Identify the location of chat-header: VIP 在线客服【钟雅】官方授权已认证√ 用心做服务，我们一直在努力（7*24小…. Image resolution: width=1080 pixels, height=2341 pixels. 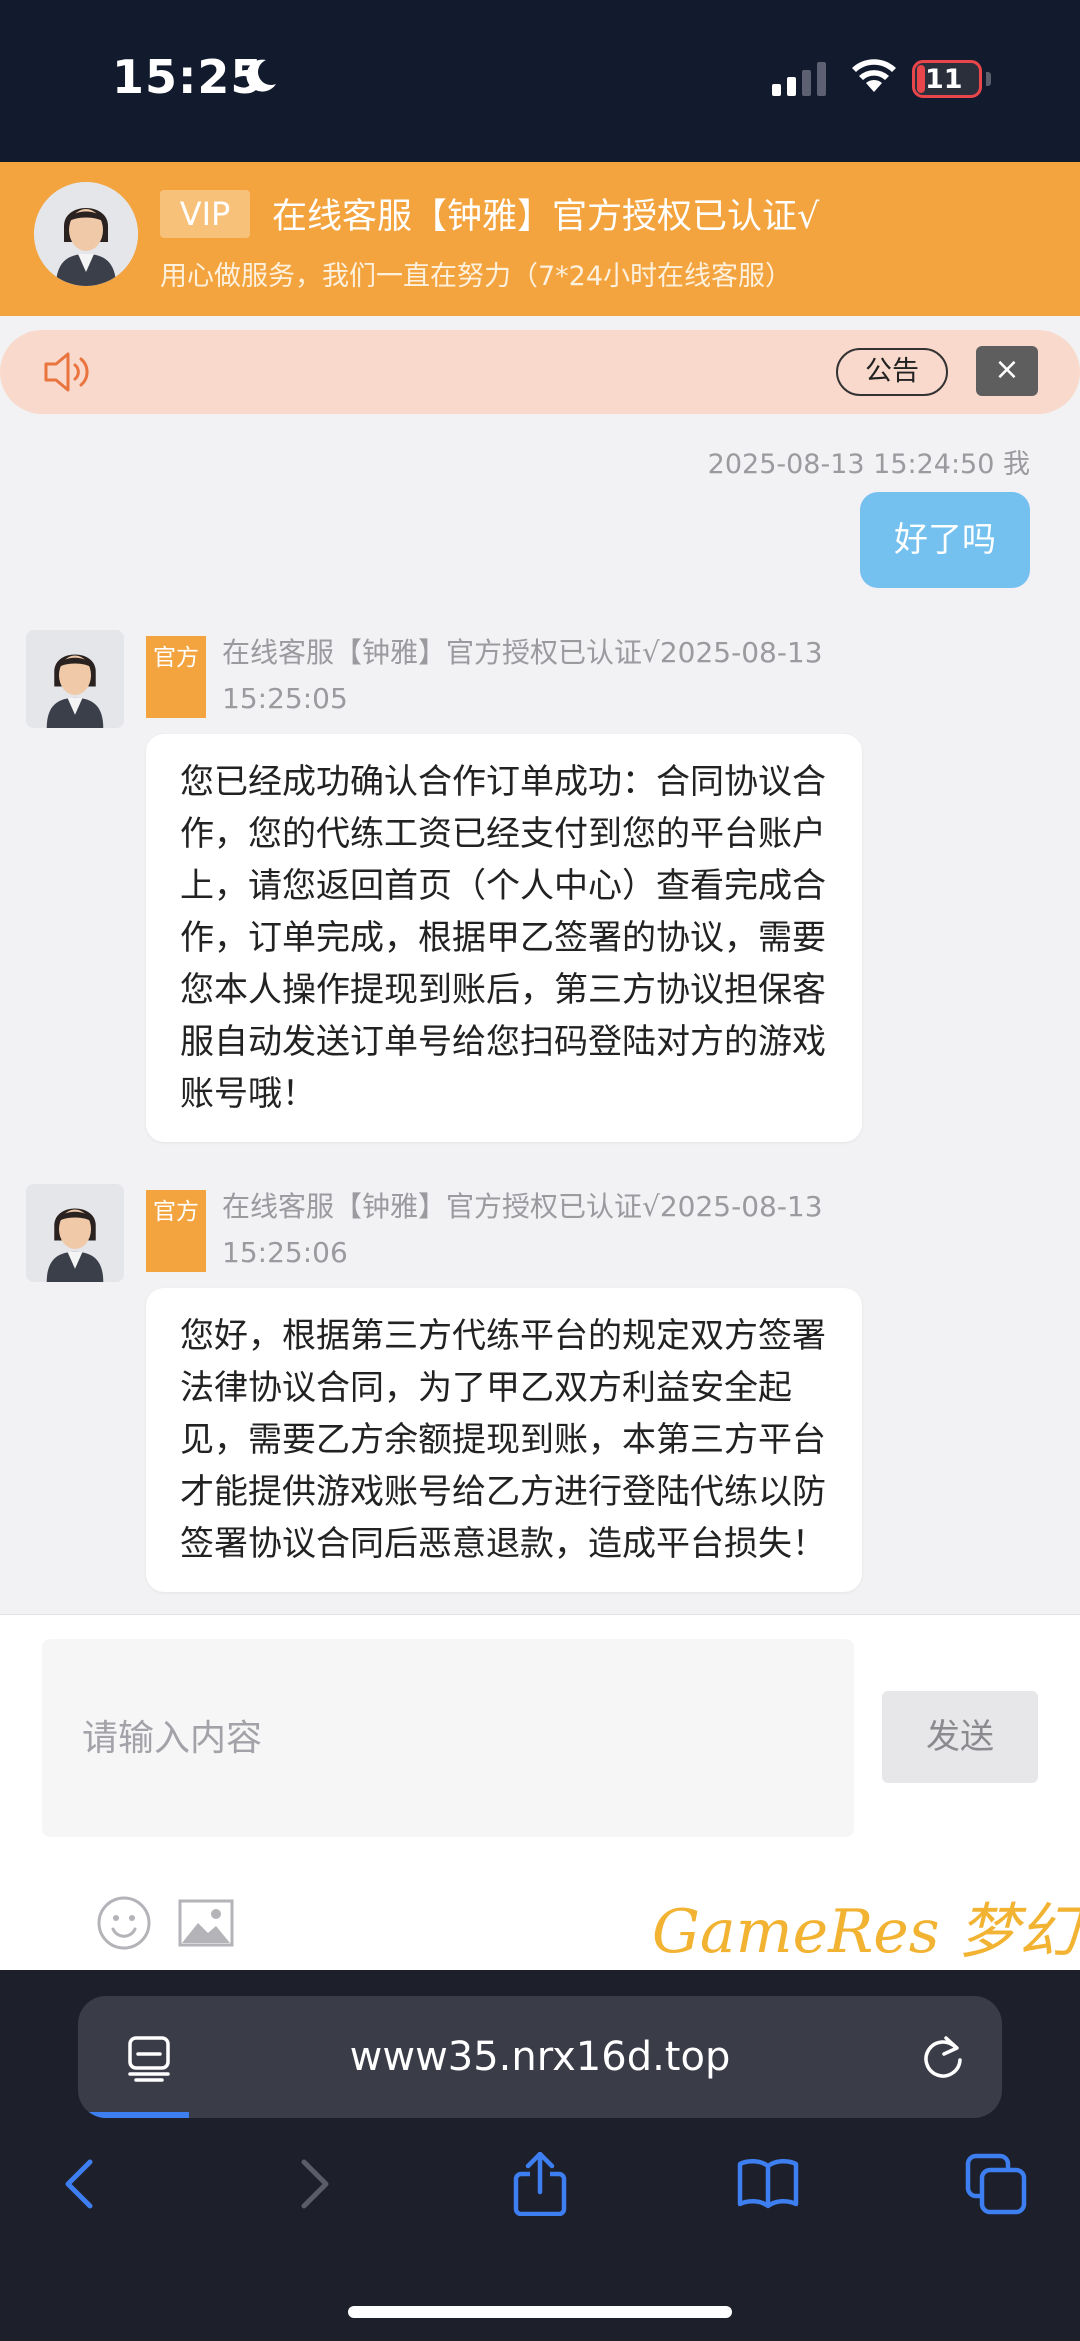
(540, 239).